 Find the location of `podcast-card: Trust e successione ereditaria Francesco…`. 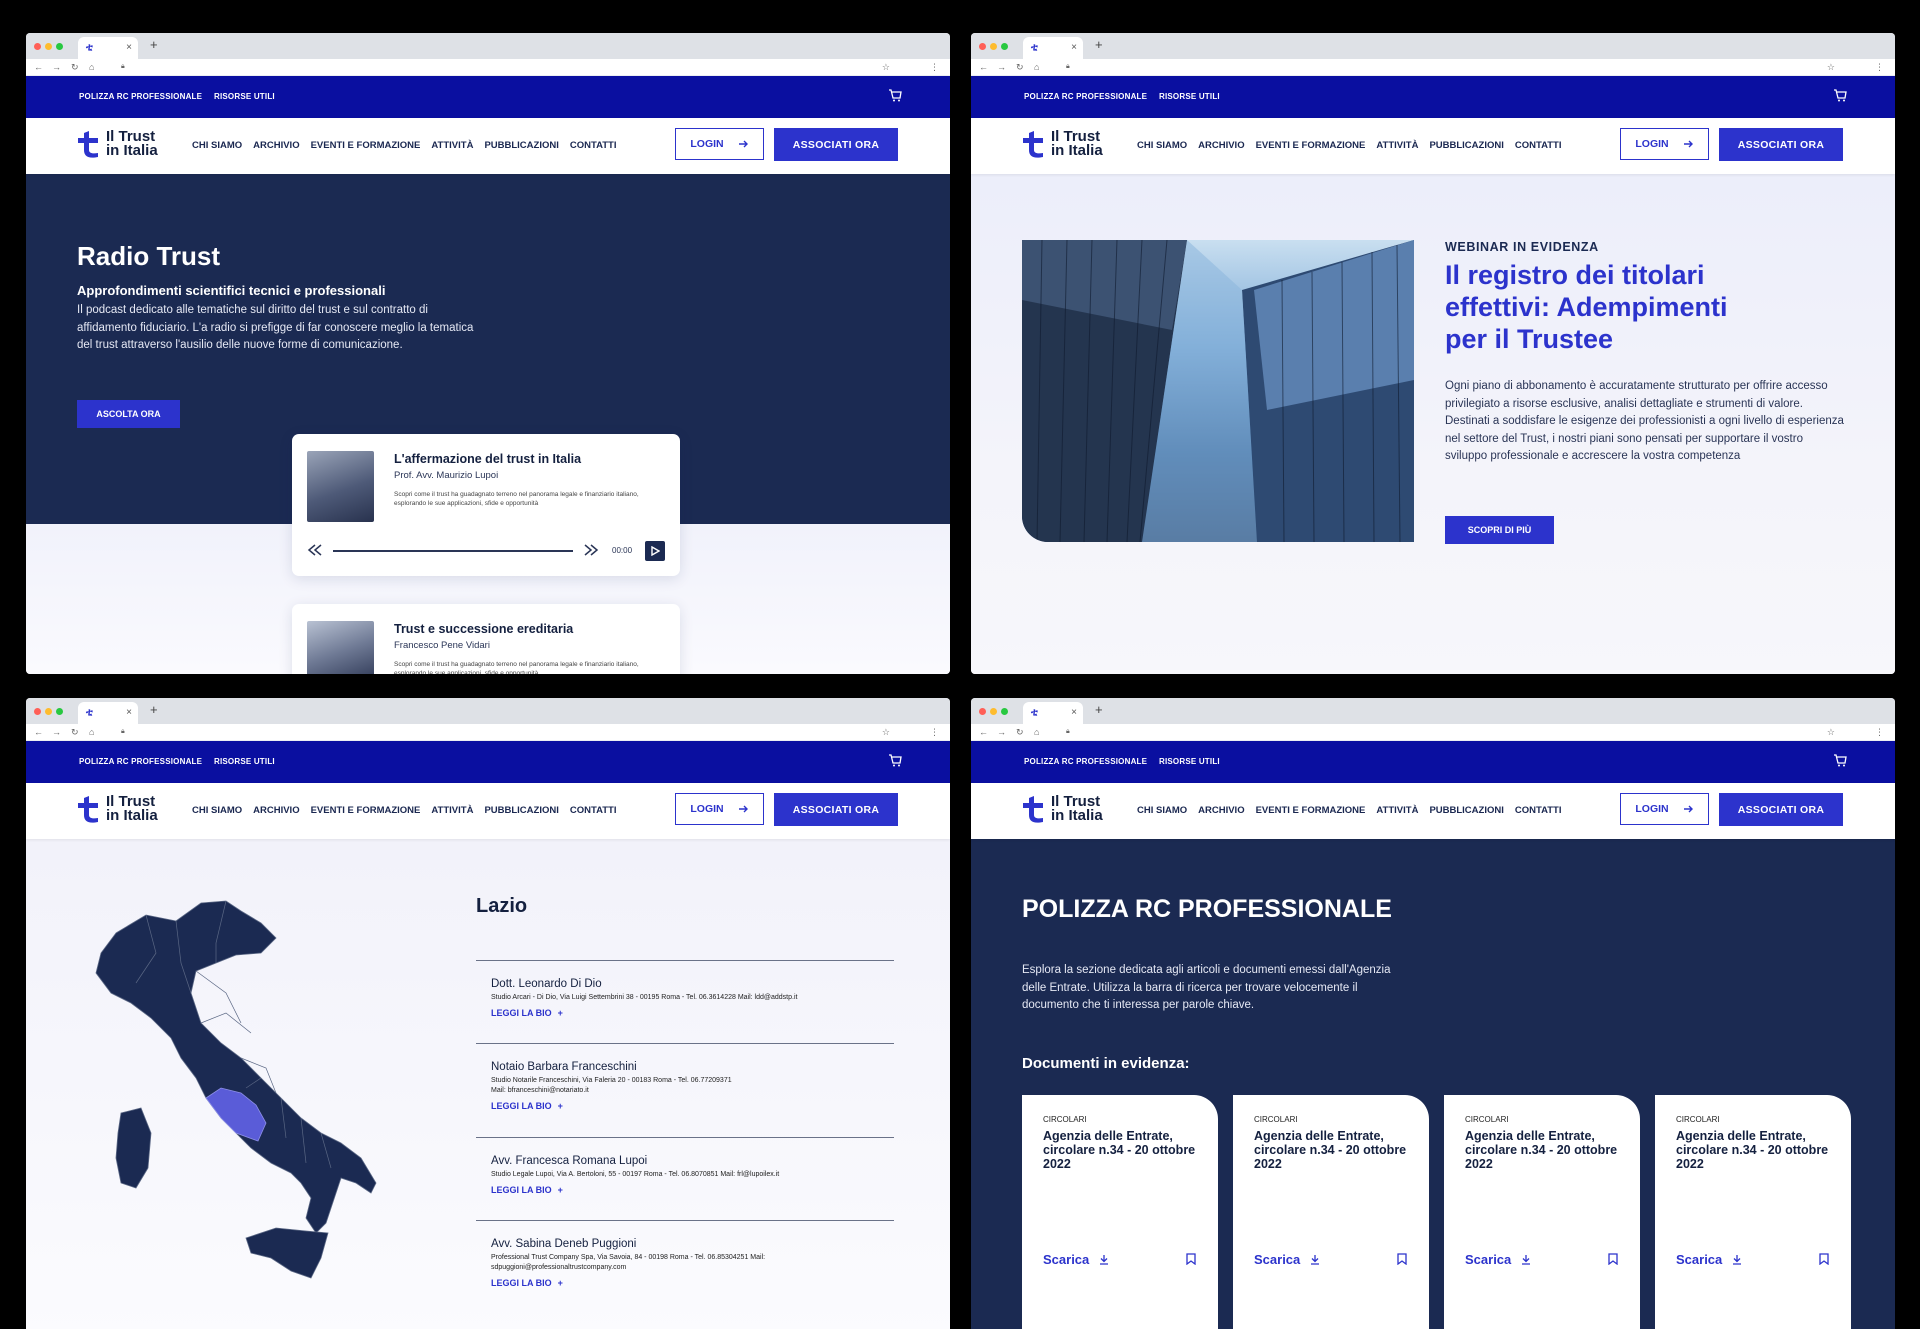

podcast-card: Trust e successione ereditaria Francesco… is located at coordinates (486, 639).